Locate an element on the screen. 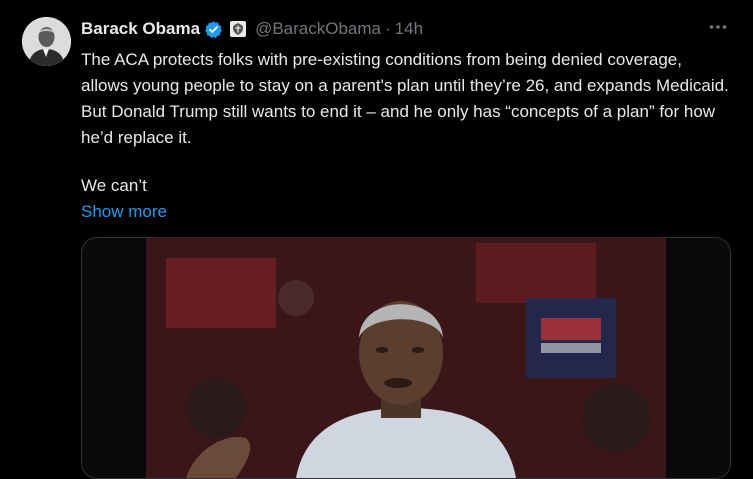  tweet-header: Barack Obama @BarackObama · 14h is located at coordinates (409, 29).